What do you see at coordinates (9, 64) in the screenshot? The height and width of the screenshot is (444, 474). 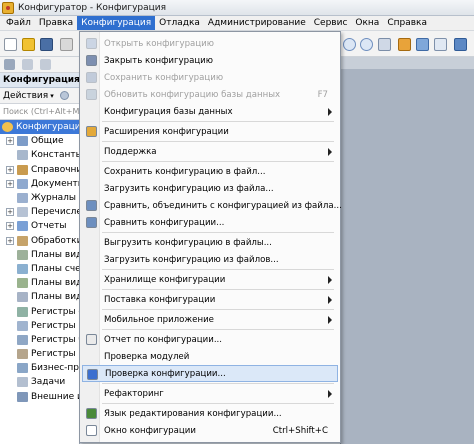 I see `panel-property-icon` at bounding box center [9, 64].